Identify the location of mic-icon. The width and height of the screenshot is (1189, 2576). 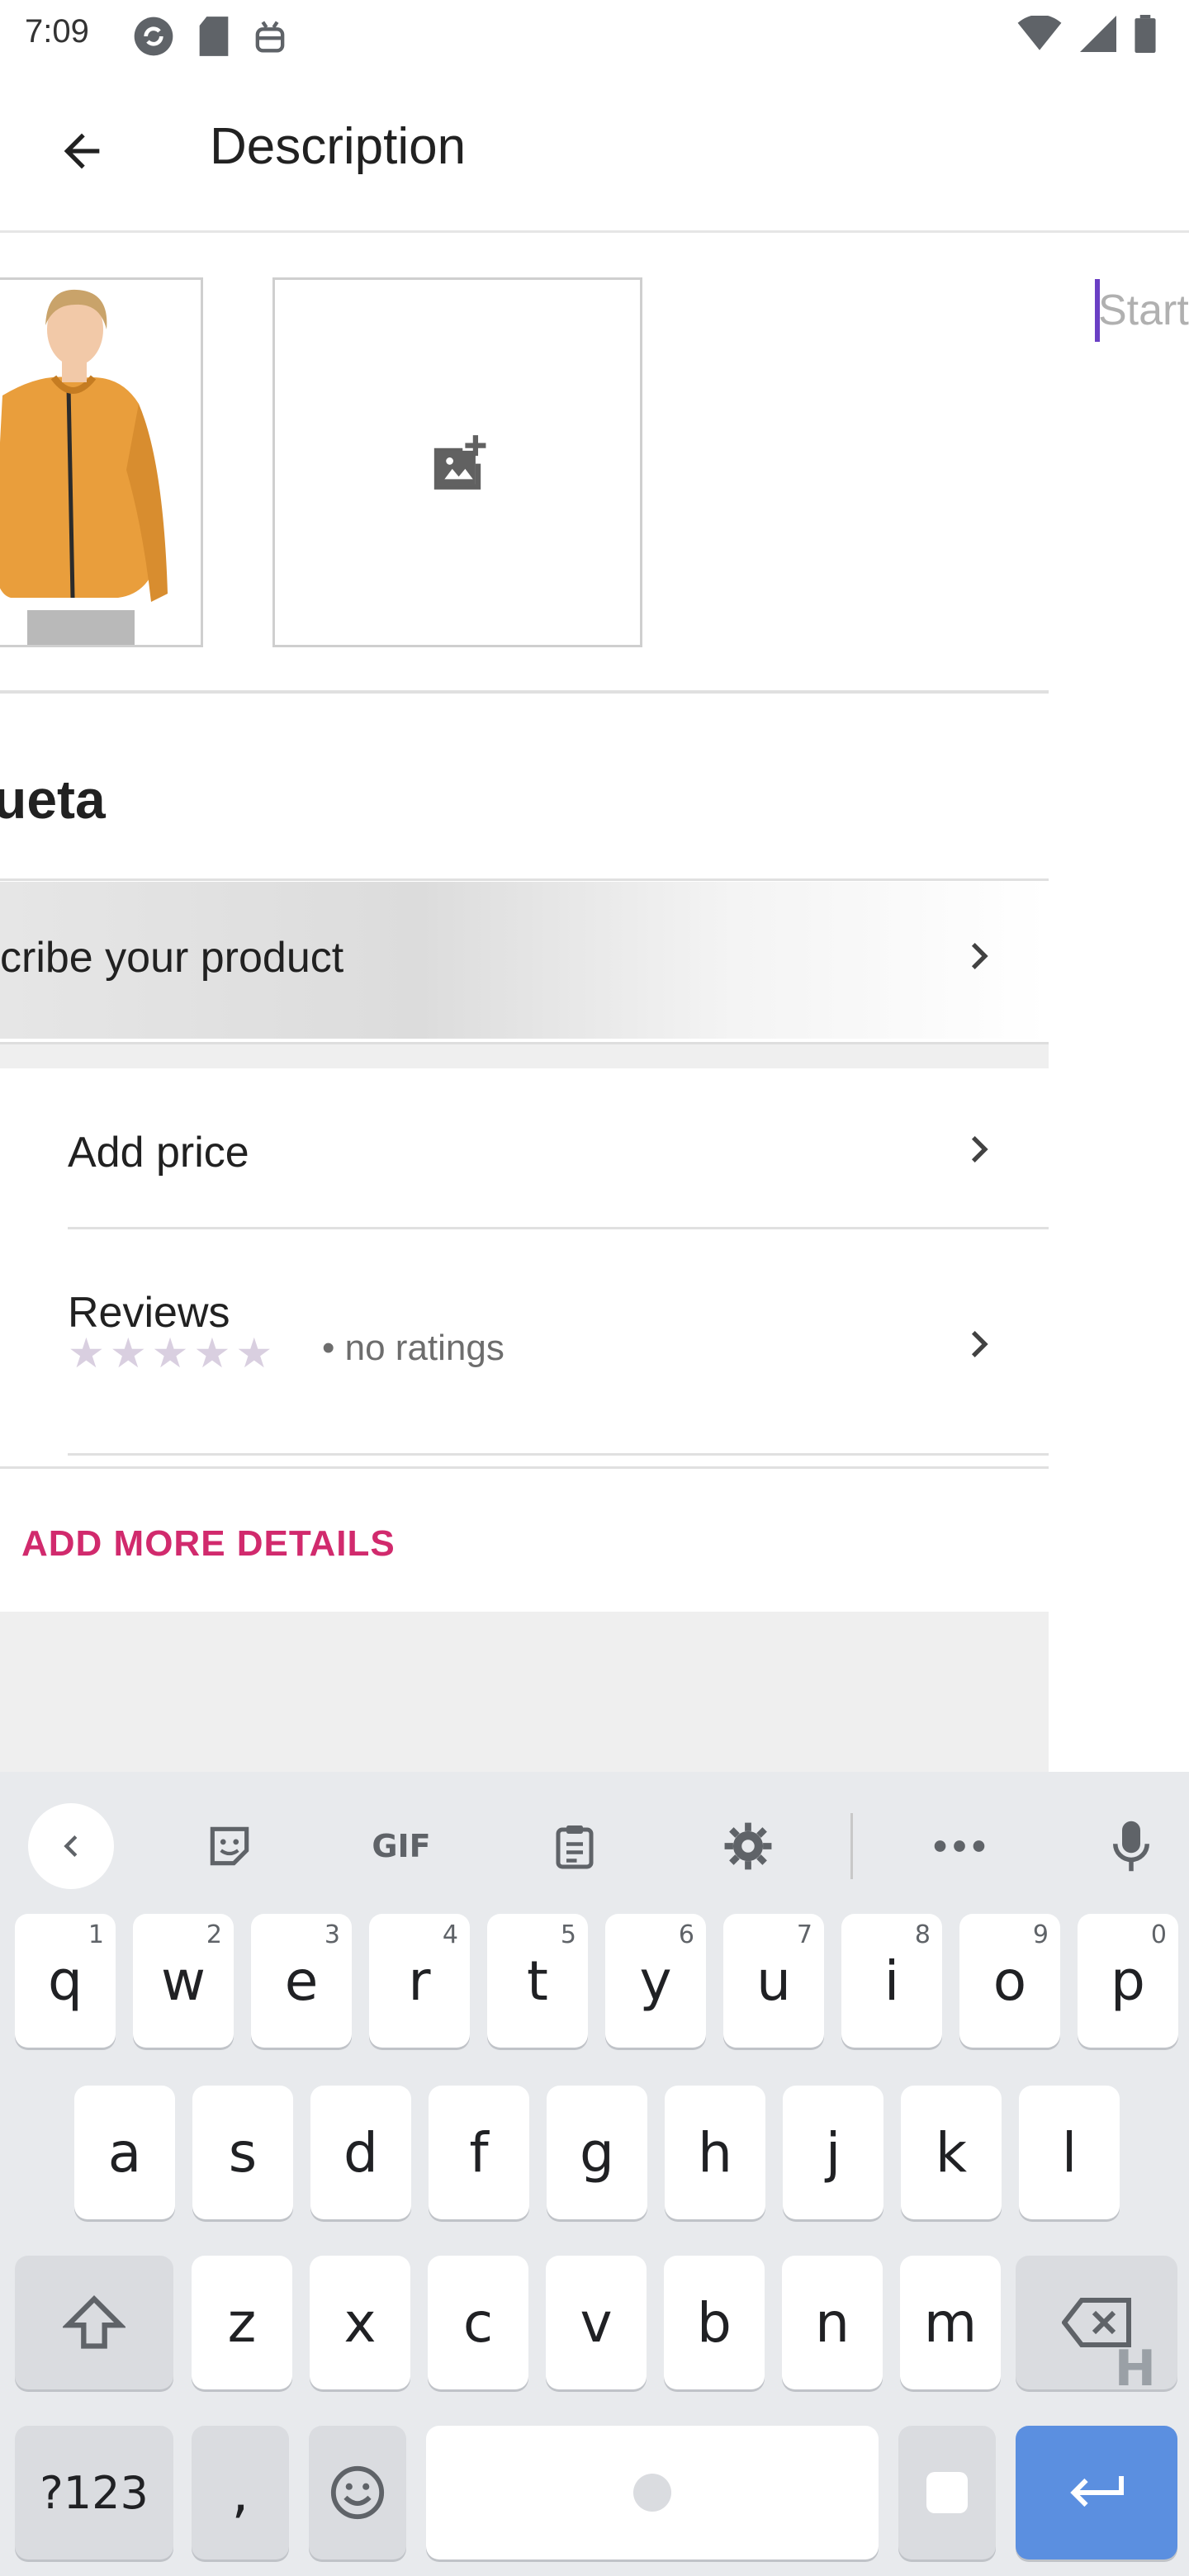
(1131, 1846).